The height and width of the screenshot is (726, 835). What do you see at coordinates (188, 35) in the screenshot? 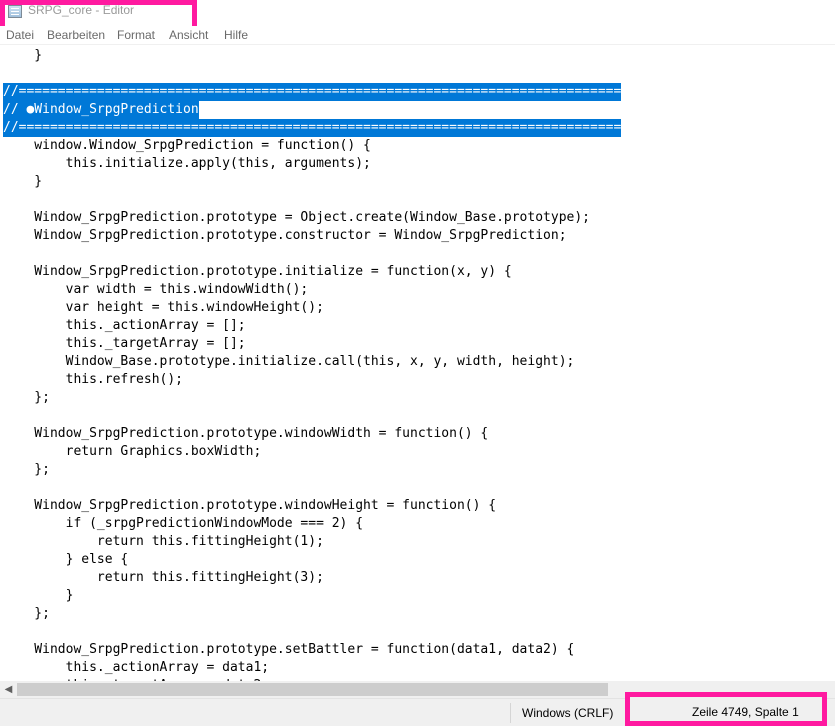
I see `menu-ansicht: Ansicht` at bounding box center [188, 35].